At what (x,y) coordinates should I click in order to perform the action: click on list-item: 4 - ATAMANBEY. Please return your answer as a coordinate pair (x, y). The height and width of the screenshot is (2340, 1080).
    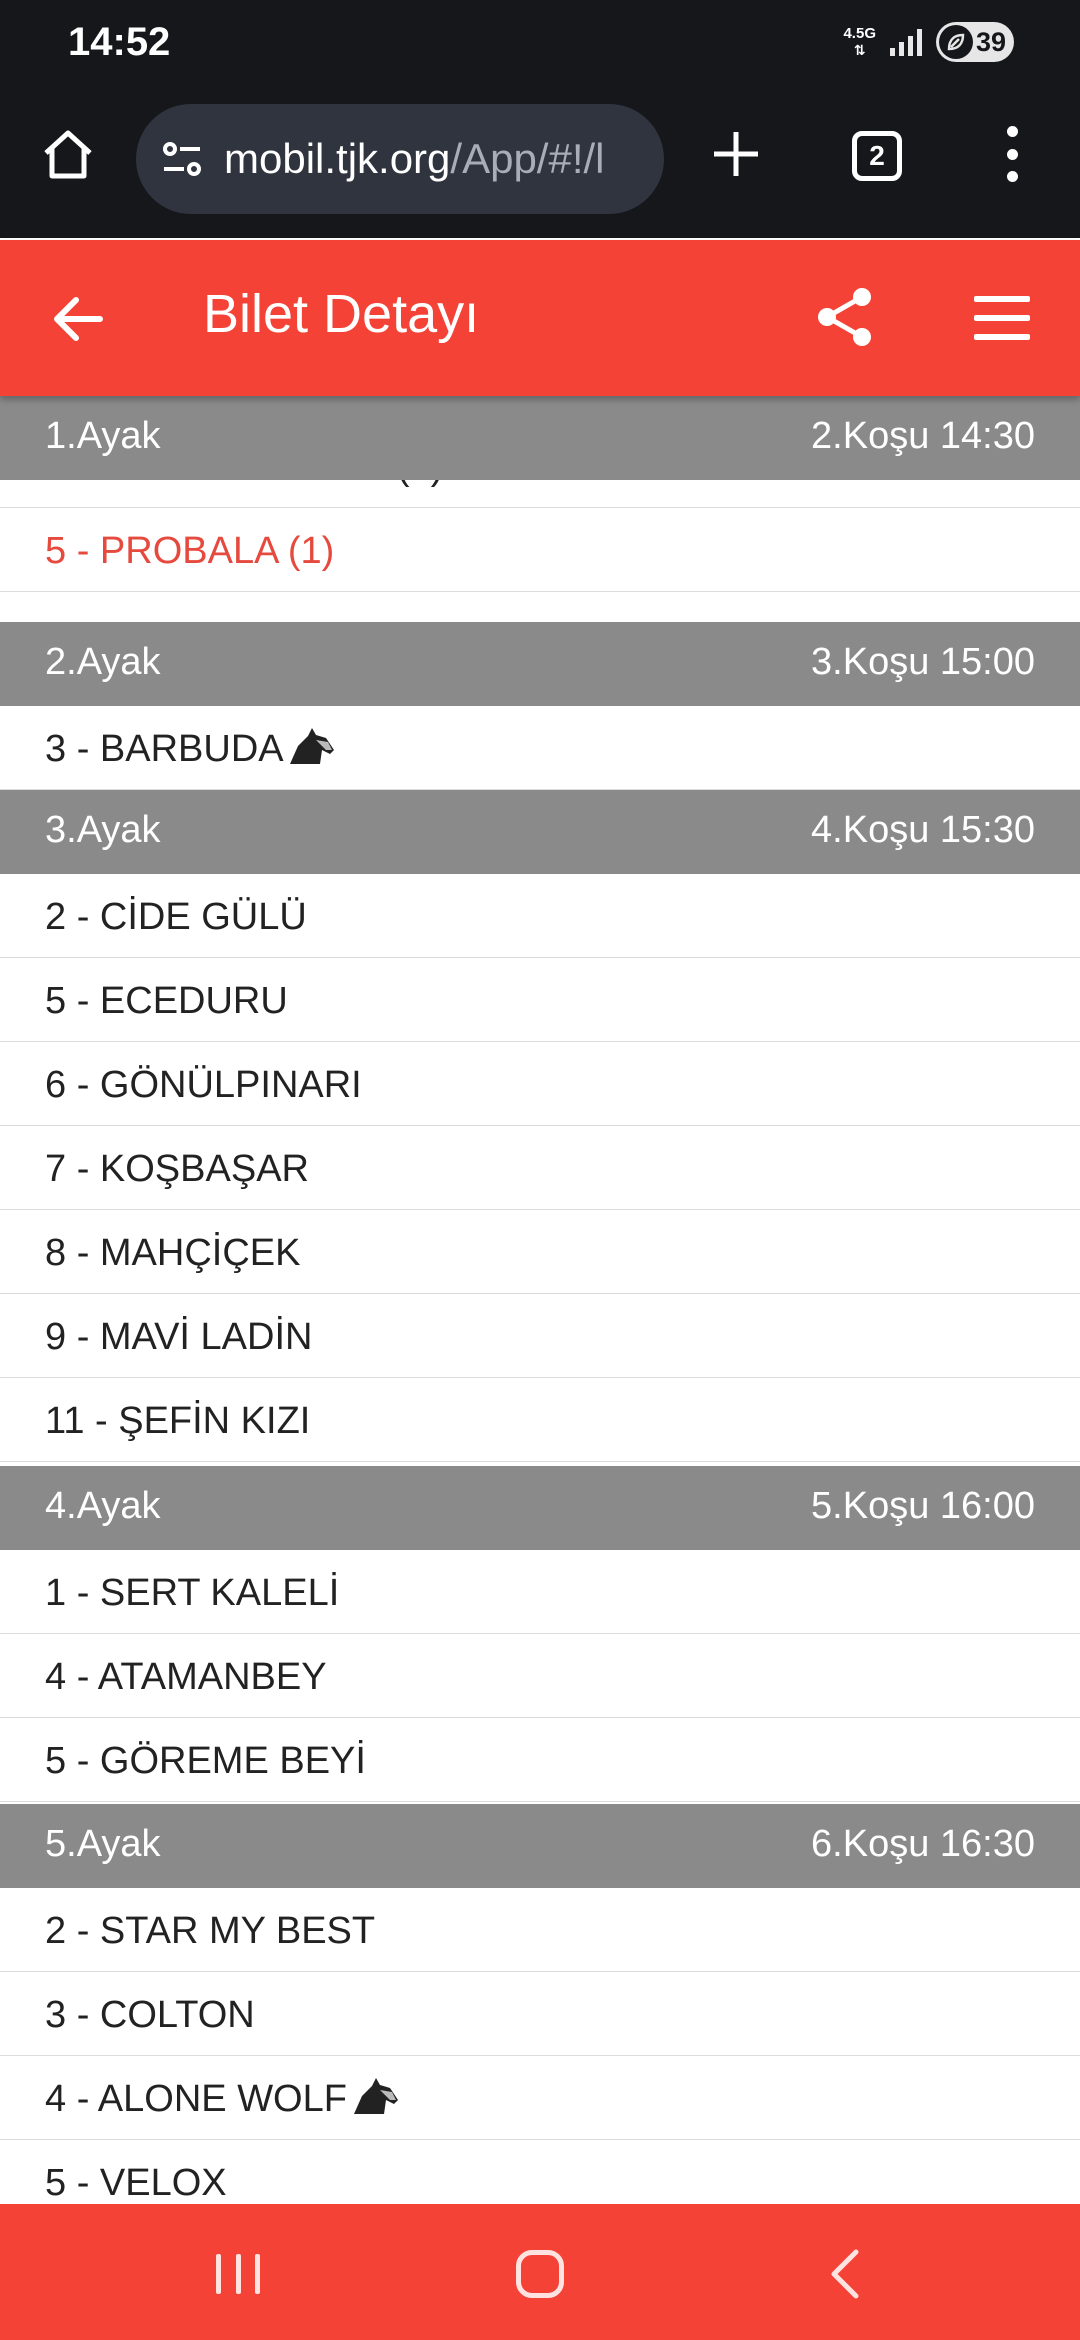
    Looking at the image, I should click on (540, 1676).